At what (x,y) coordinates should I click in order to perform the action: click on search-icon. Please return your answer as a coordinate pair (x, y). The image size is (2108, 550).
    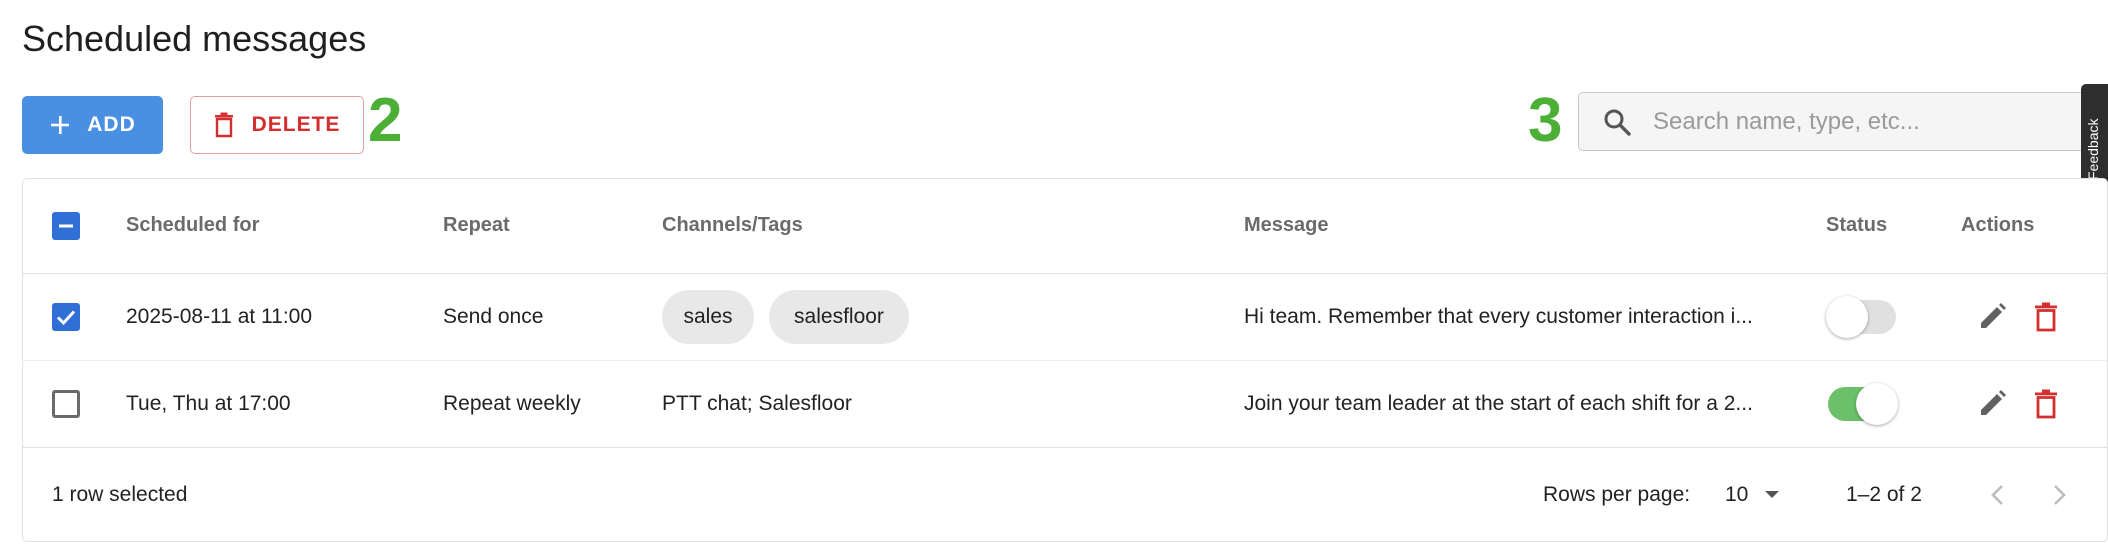
    Looking at the image, I should click on (1617, 122).